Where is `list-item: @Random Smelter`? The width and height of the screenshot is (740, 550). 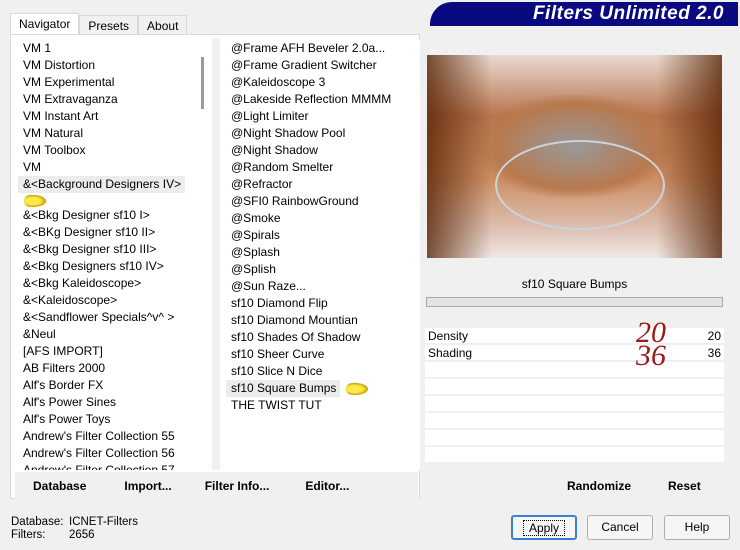 list-item: @Random Smelter is located at coordinates (323, 167).